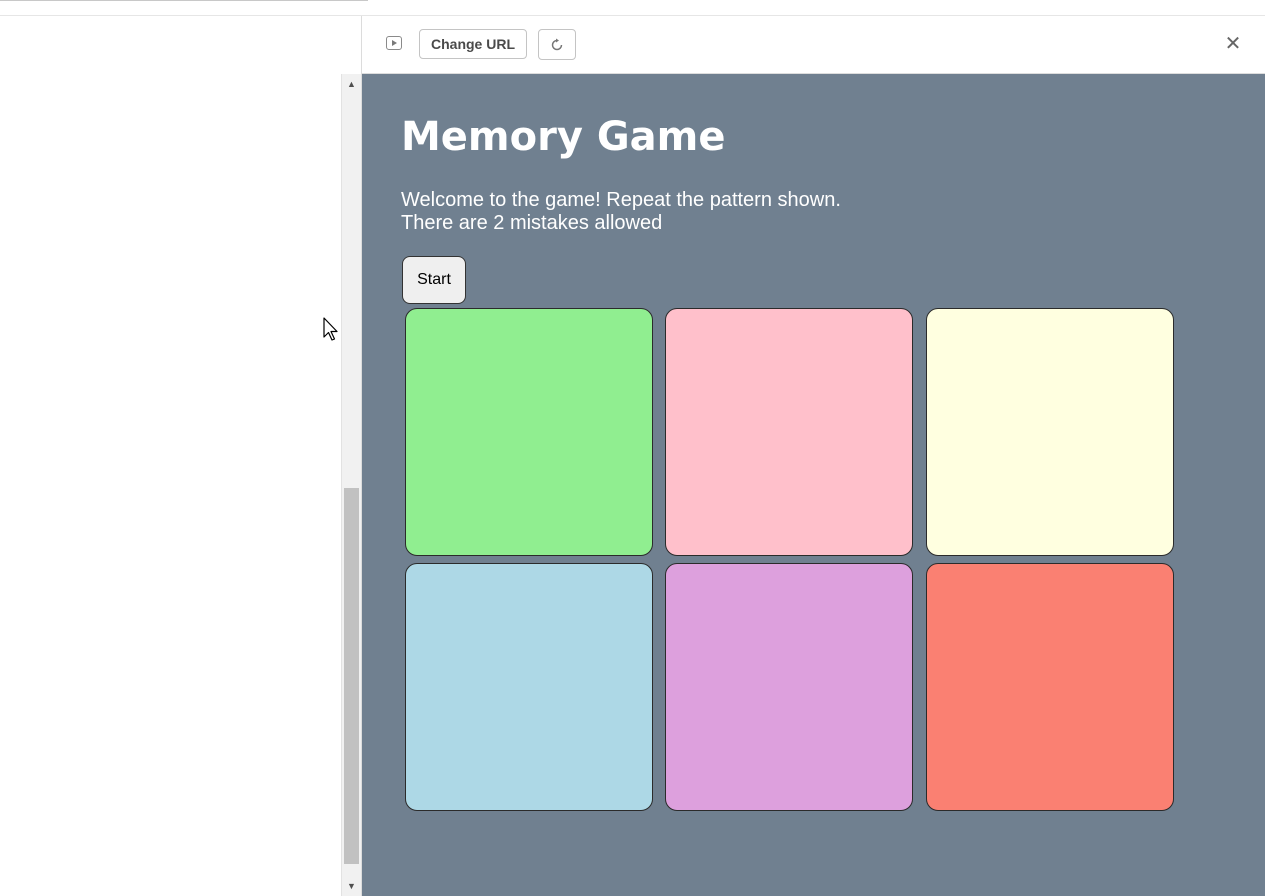 Image resolution: width=1265 pixels, height=896 pixels. I want to click on tile-plum, so click(789, 687).